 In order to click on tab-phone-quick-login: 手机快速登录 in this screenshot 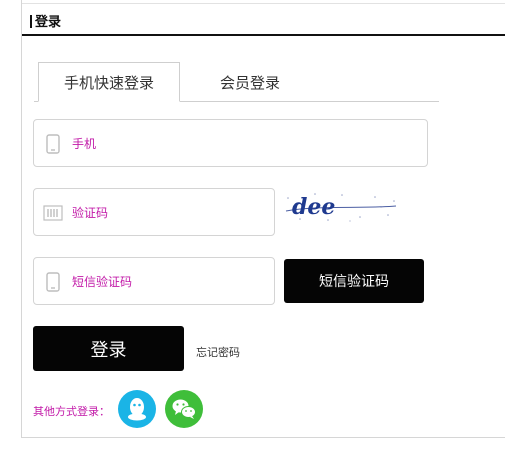, I will do `click(109, 82)`.